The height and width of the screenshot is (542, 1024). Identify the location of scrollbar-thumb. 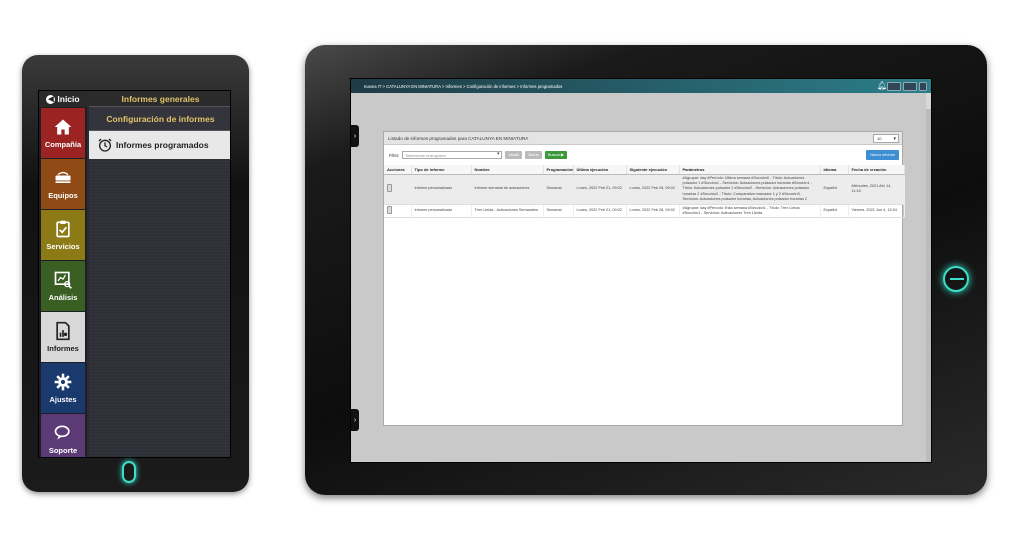
(928, 285).